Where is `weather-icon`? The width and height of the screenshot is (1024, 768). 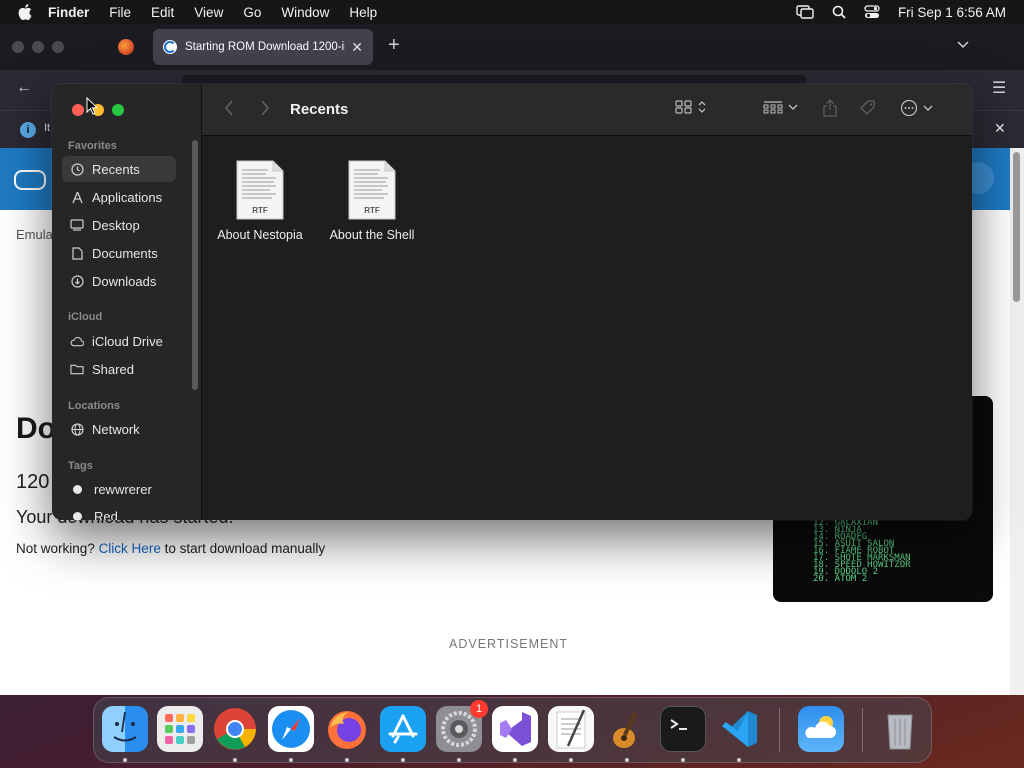
weather-icon is located at coordinates (821, 729).